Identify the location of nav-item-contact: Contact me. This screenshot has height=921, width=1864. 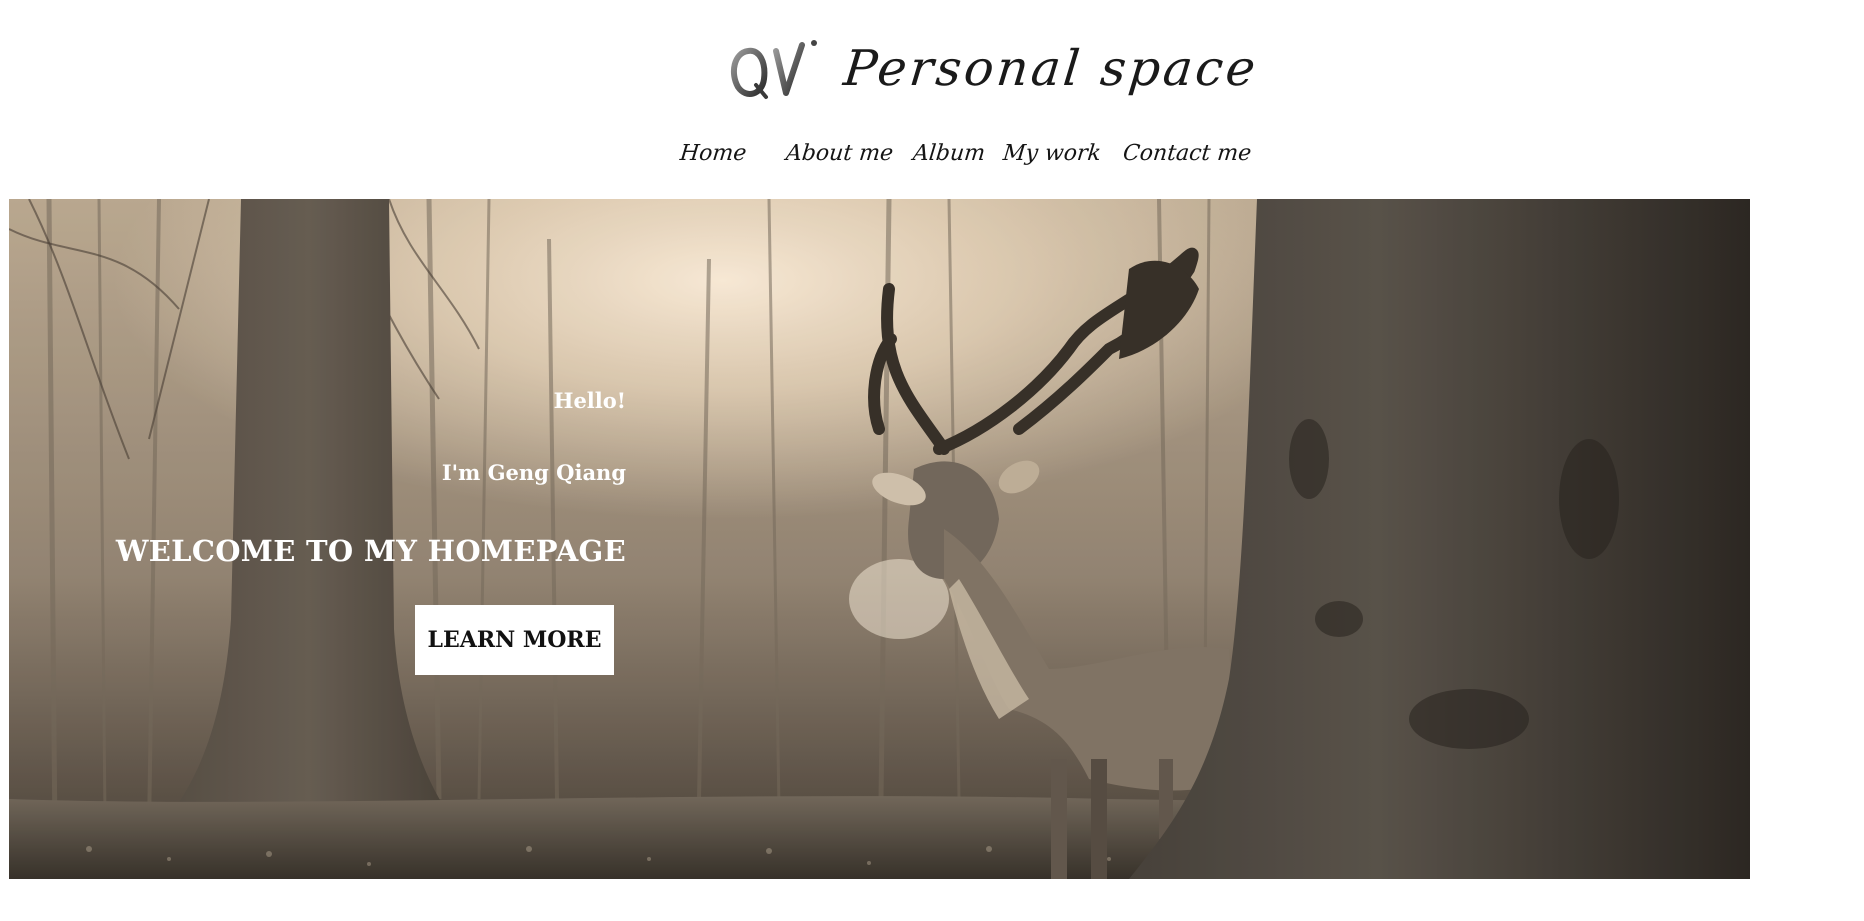
(1187, 153).